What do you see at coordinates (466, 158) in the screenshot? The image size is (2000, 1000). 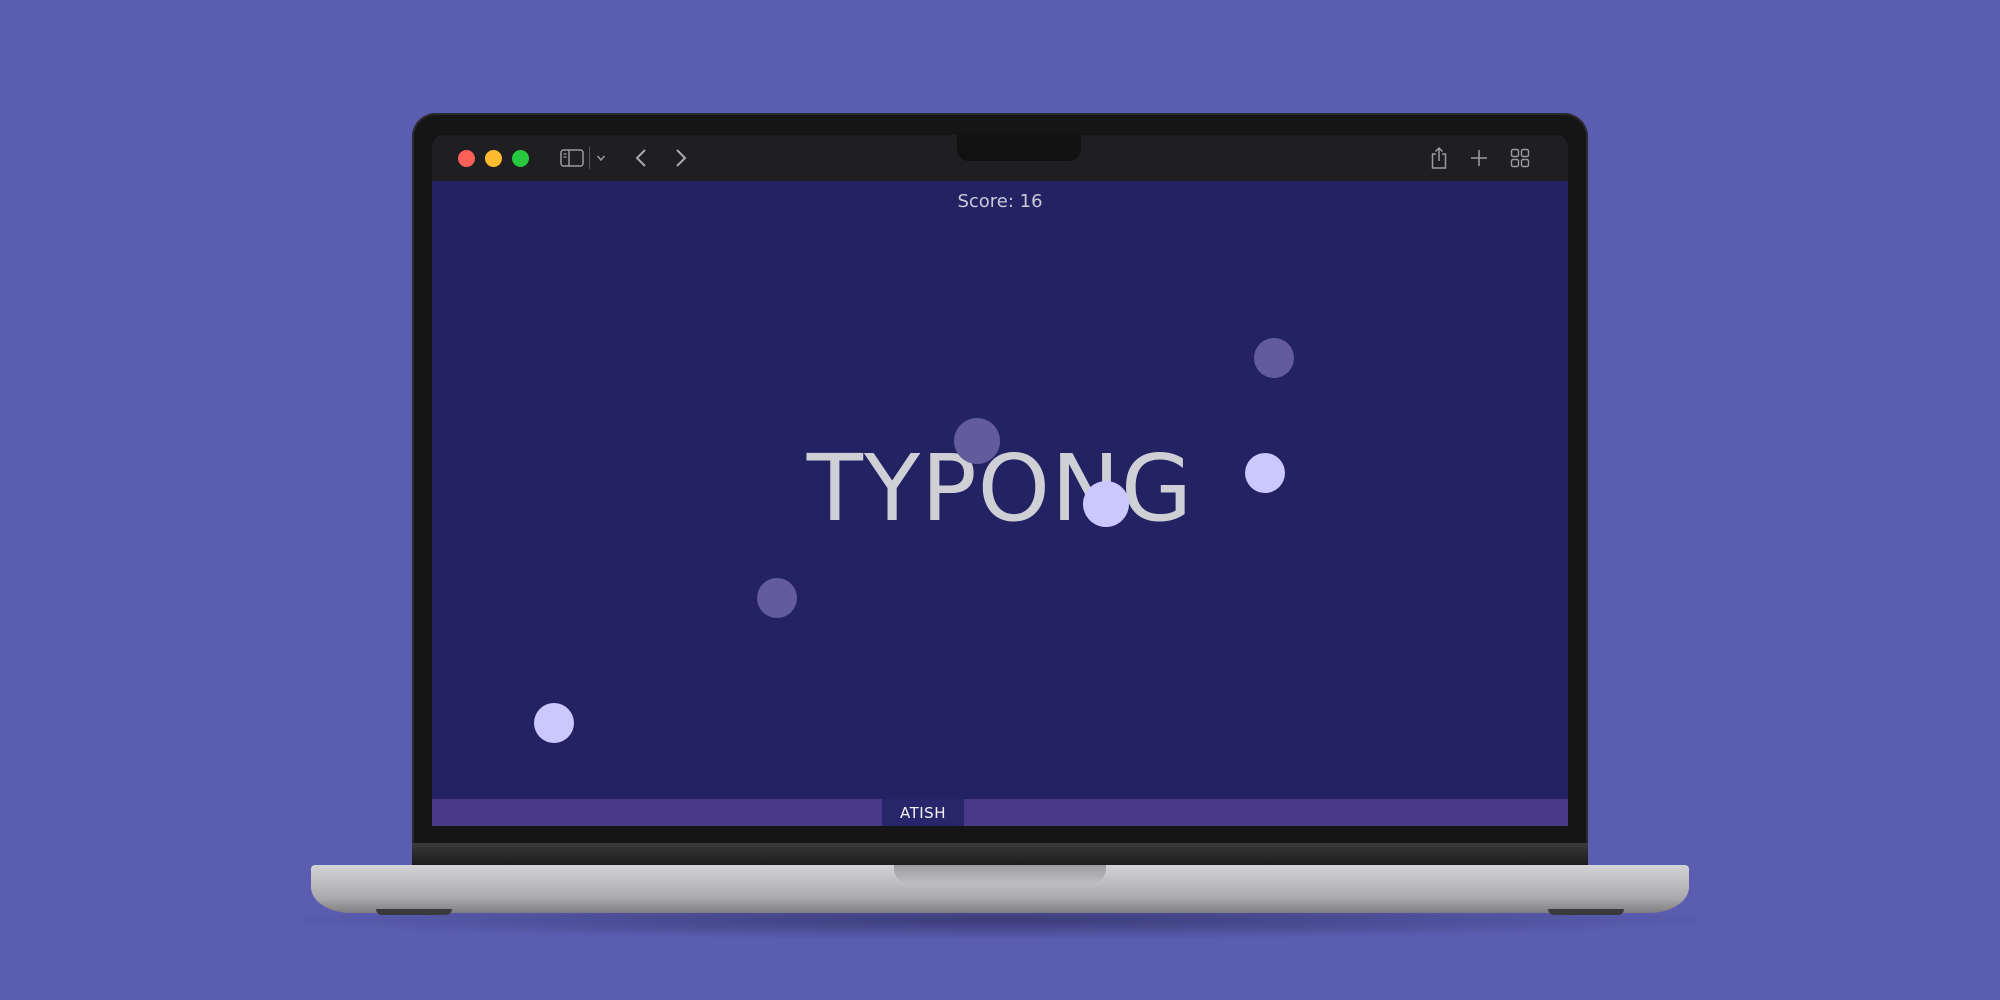 I see `close-window-button` at bounding box center [466, 158].